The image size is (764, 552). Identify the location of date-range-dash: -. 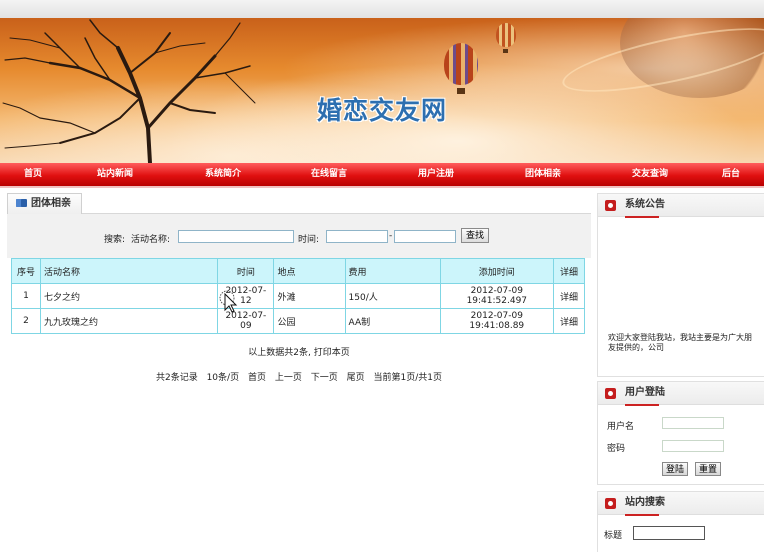
(391, 236).